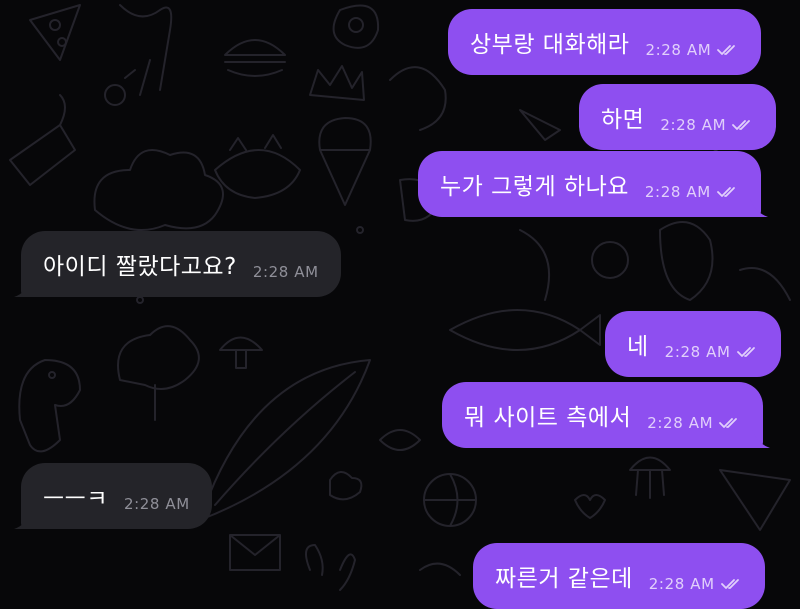 The height and width of the screenshot is (609, 800). What do you see at coordinates (564, 579) in the screenshot?
I see `message-text: 짜른거 같은데` at bounding box center [564, 579].